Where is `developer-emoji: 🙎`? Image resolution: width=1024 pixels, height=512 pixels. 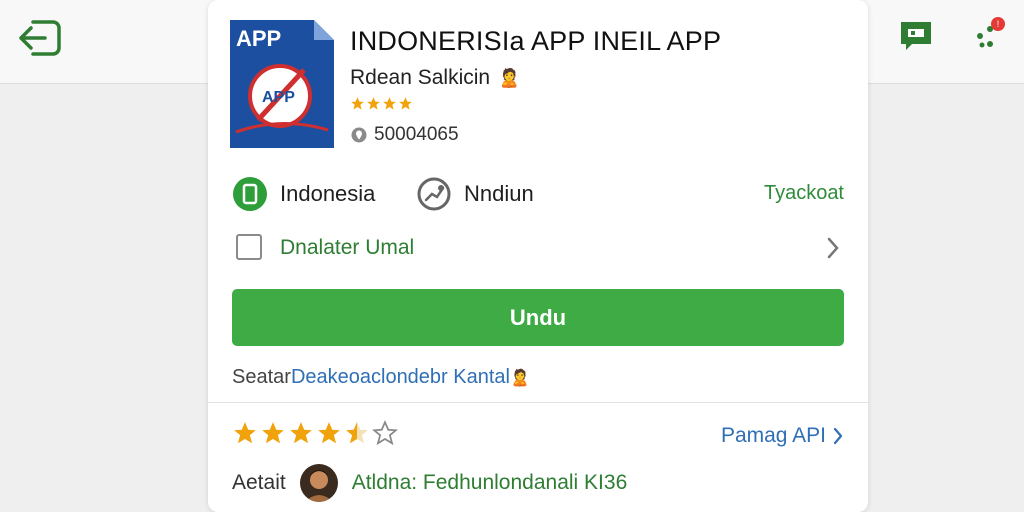
developer-emoji: 🙎 is located at coordinates (509, 77).